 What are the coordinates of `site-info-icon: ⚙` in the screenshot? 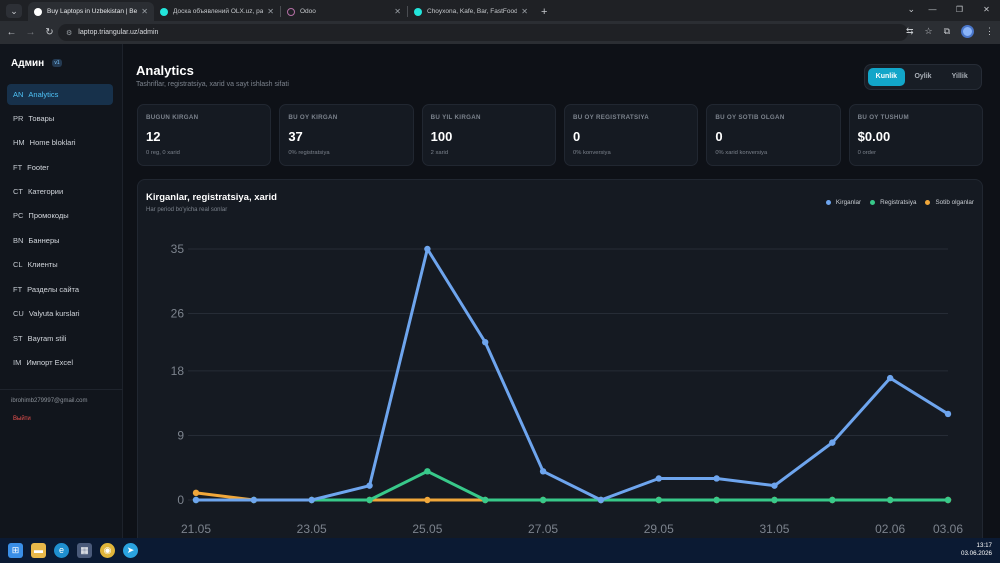 It's located at (69, 33).